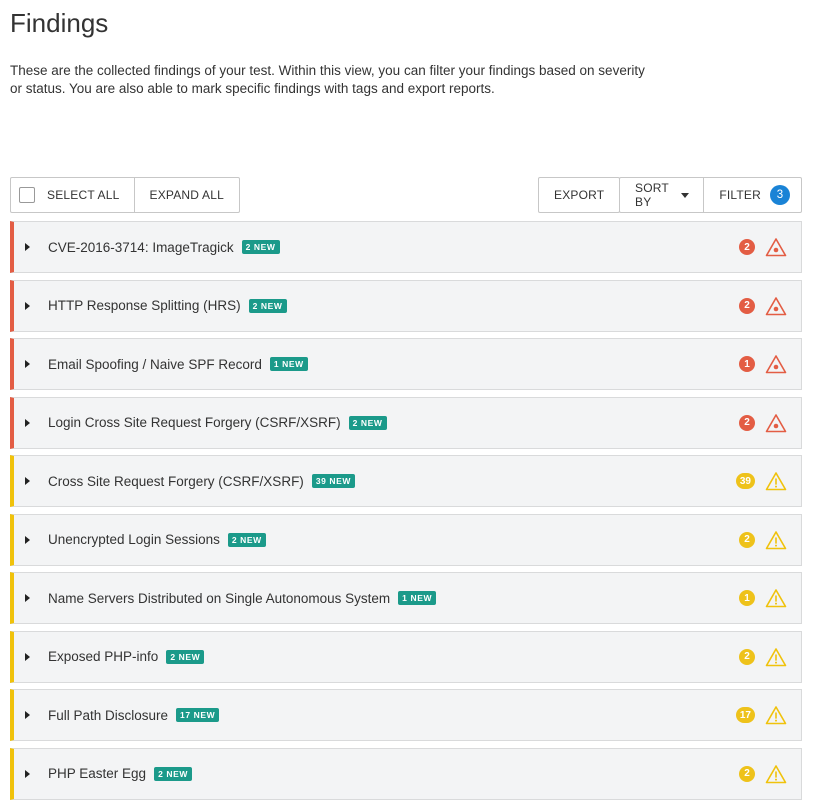  I want to click on finding-row: Full Path Disclosure 17 NEW 17, so click(406, 715).